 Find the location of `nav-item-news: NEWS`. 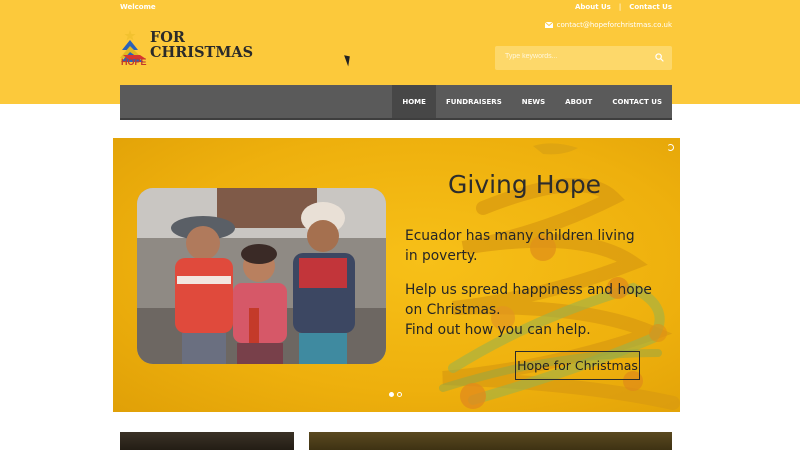

nav-item-news: NEWS is located at coordinates (533, 101).